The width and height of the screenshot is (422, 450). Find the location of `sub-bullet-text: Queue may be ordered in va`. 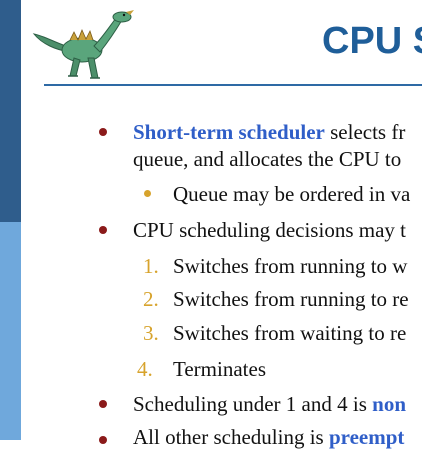

sub-bullet-text: Queue may be ordered in va is located at coordinates (292, 194).